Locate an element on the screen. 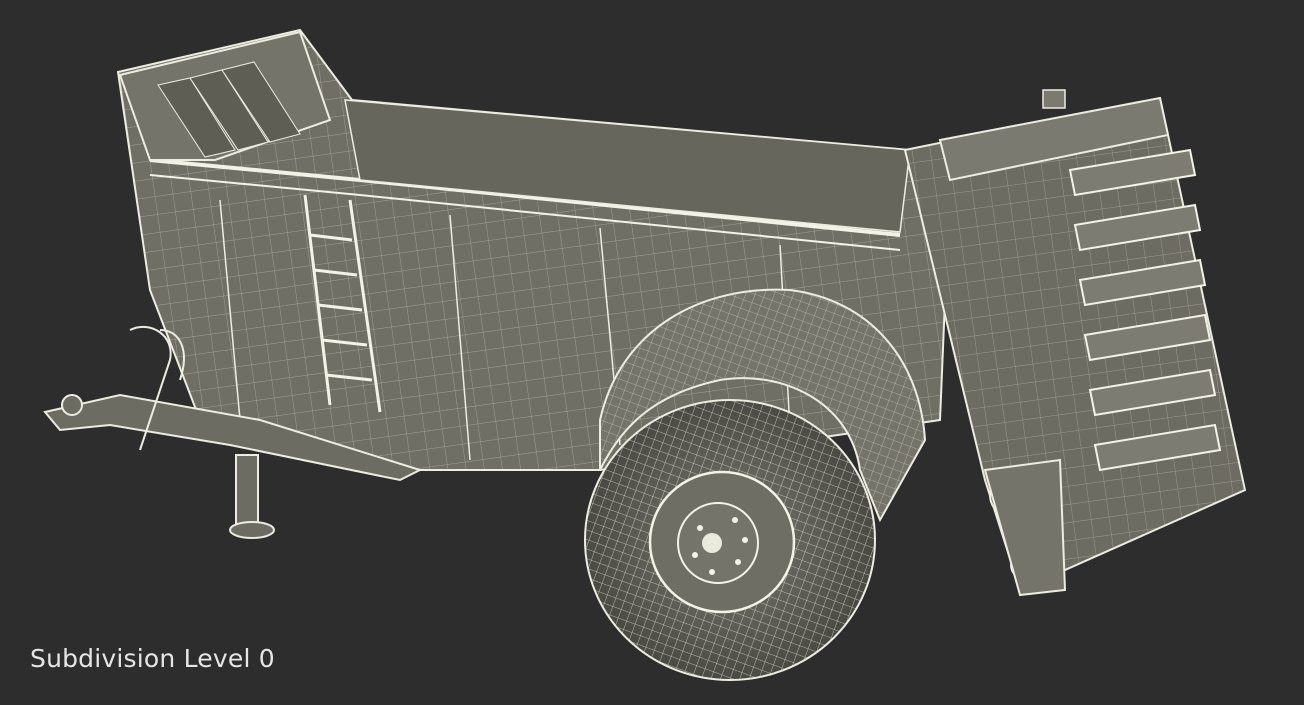 The height and width of the screenshot is (705, 1304). jack-stand is located at coordinates (252, 496).